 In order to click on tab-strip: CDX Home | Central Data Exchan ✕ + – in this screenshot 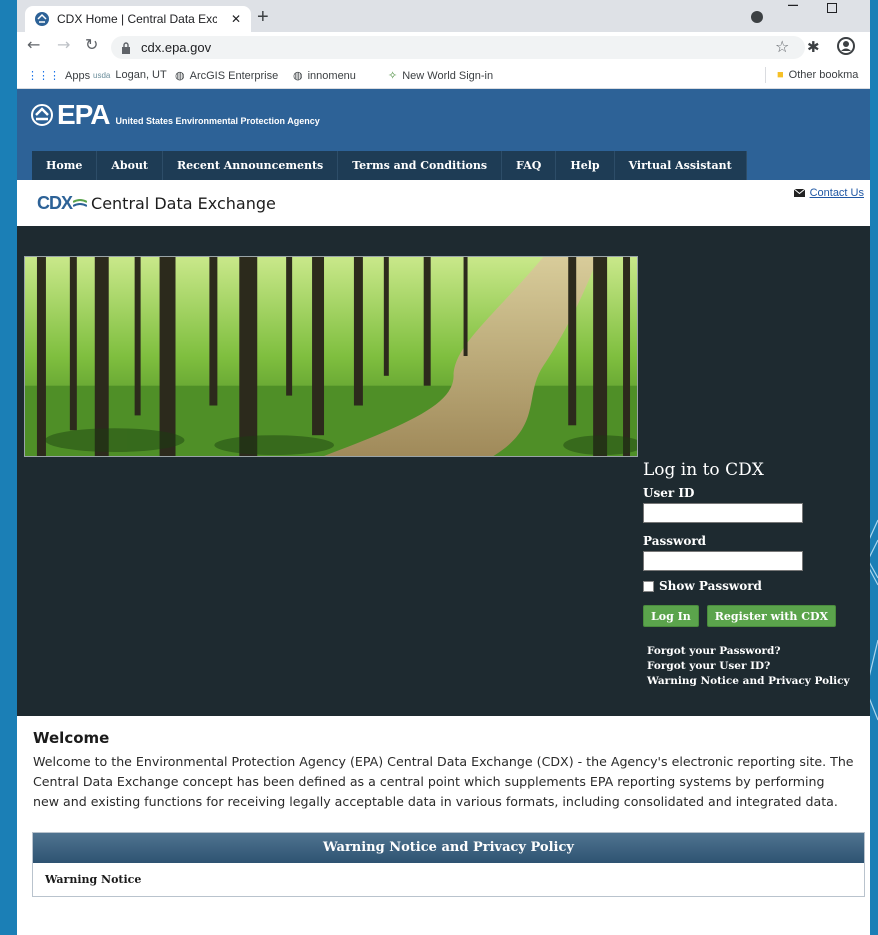, I will do `click(443, 16)`.